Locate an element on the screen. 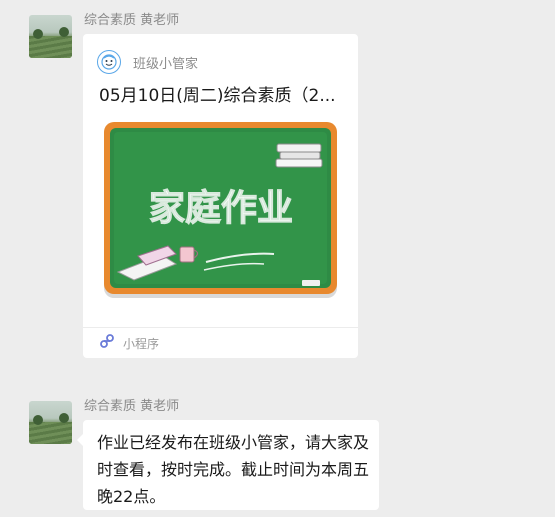  link-icon is located at coordinates (107, 343).